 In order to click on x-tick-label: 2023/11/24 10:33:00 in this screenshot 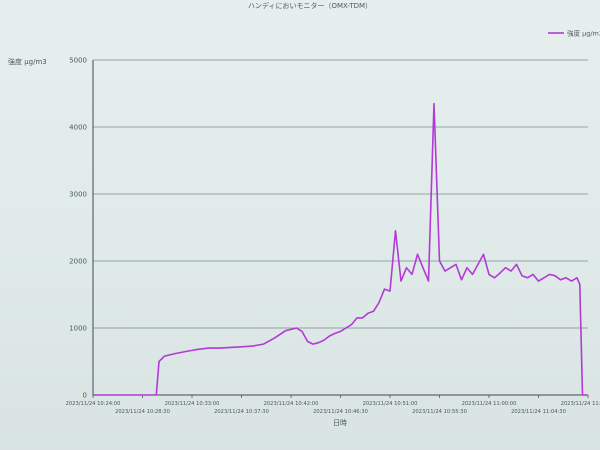, I will do `click(192, 404)`.